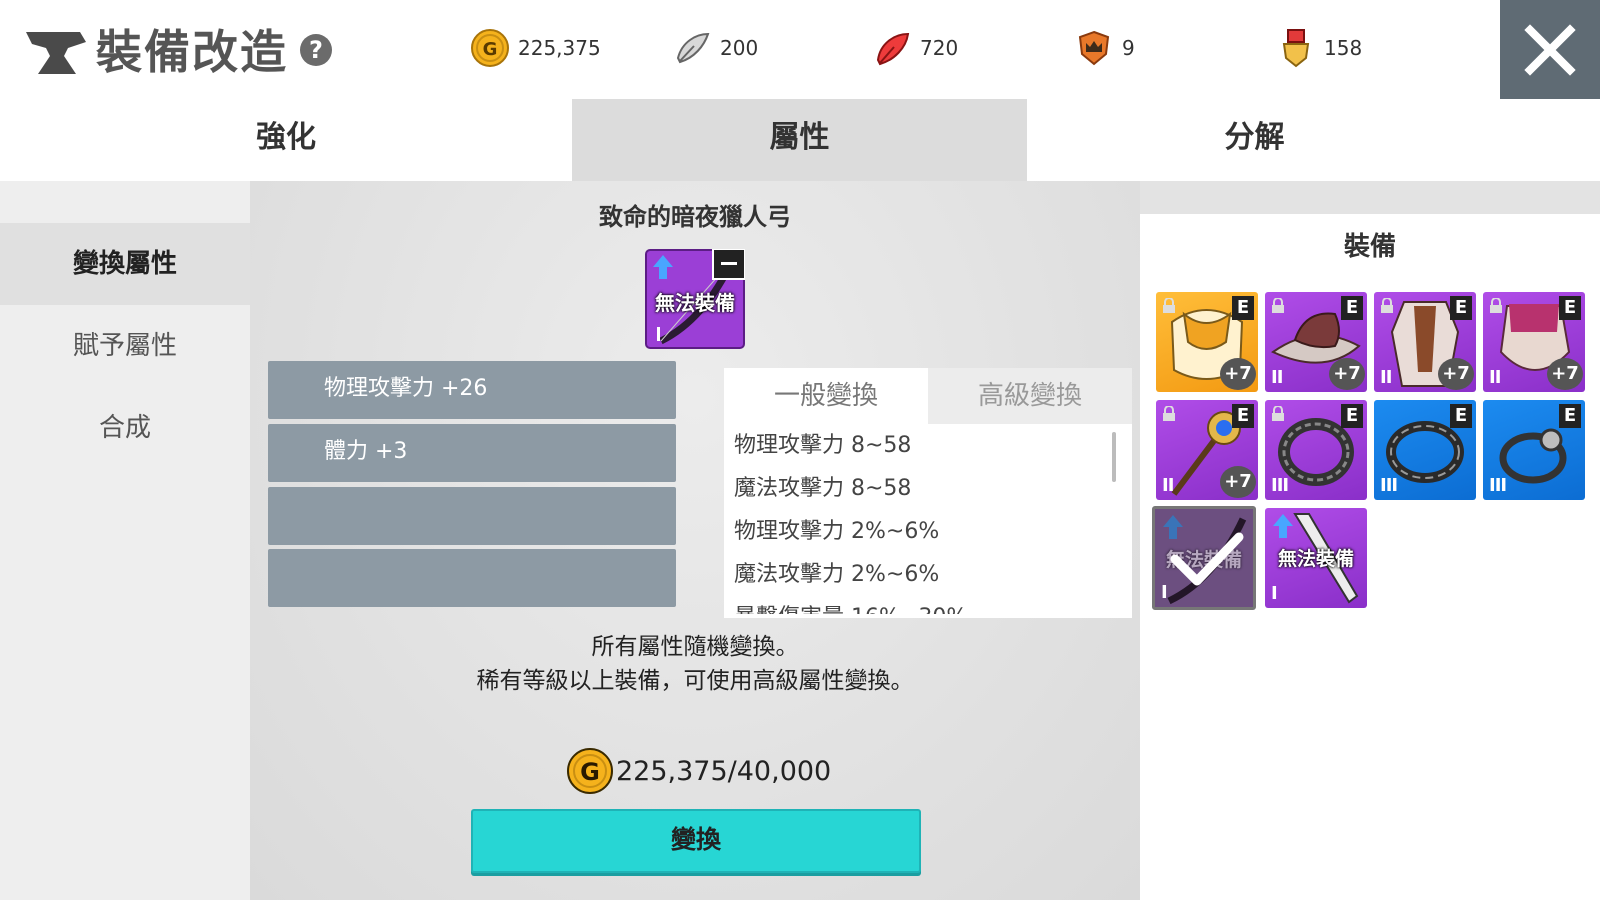  What do you see at coordinates (1207, 559) in the screenshot?
I see `check-icon` at bounding box center [1207, 559].